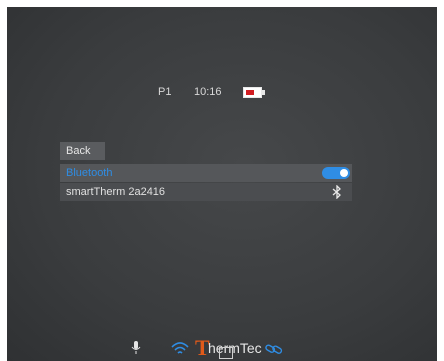 The width and height of the screenshot is (444, 361). I want to click on link-icon, so click(274, 349).